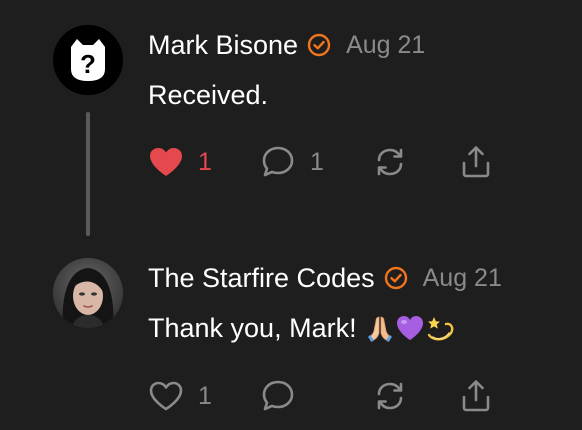 Image resolution: width=582 pixels, height=430 pixels. What do you see at coordinates (261, 278) in the screenshot?
I see `author-name: The Starfire Codes` at bounding box center [261, 278].